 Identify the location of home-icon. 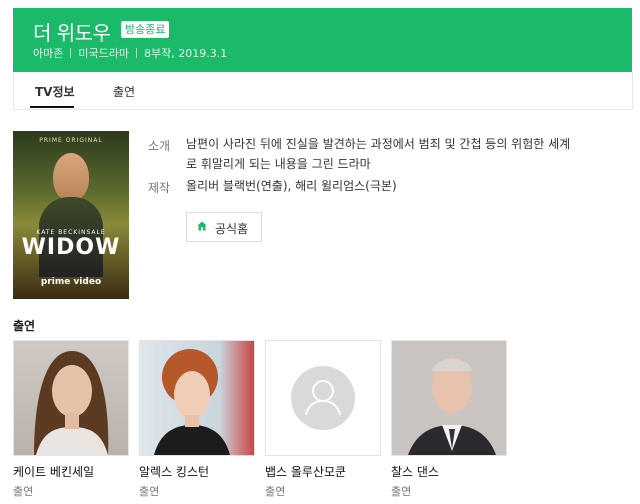
(202, 226).